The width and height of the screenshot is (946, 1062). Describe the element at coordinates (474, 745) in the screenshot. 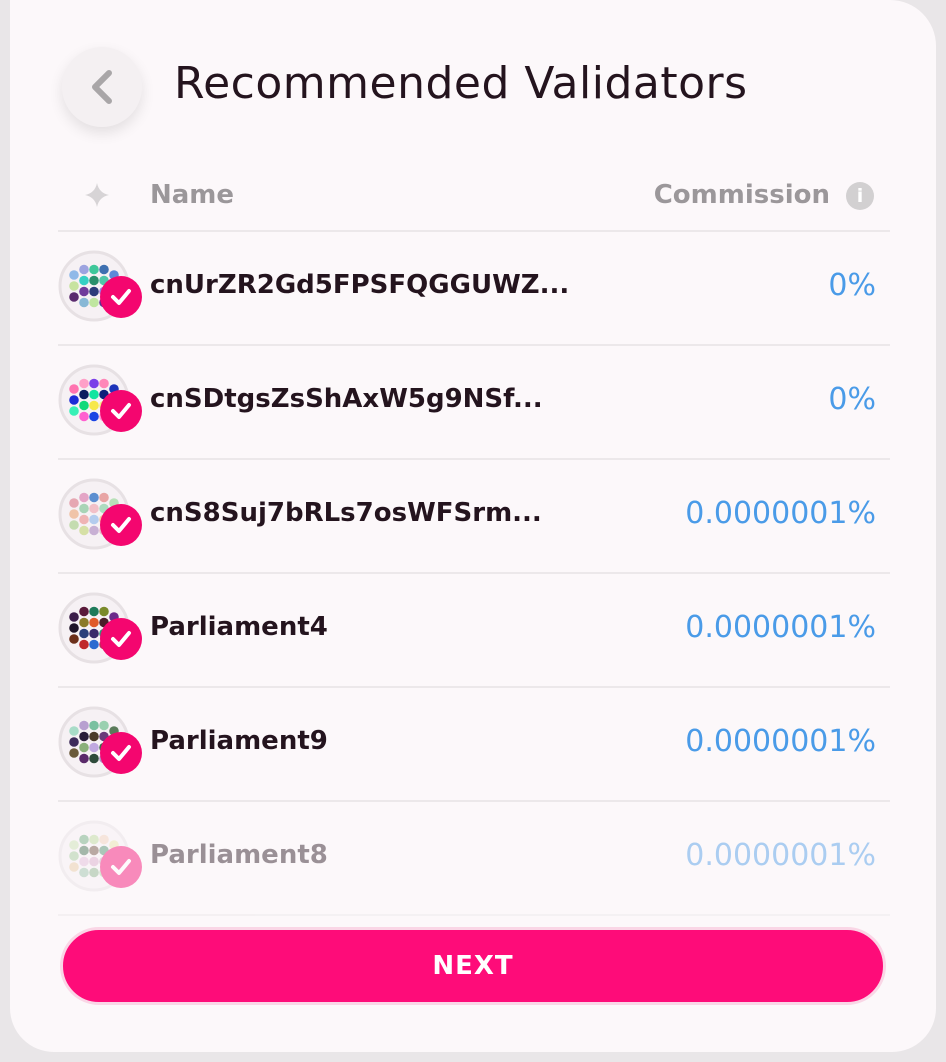

I see `validator-row: Parliament9 0.0000001%` at that location.